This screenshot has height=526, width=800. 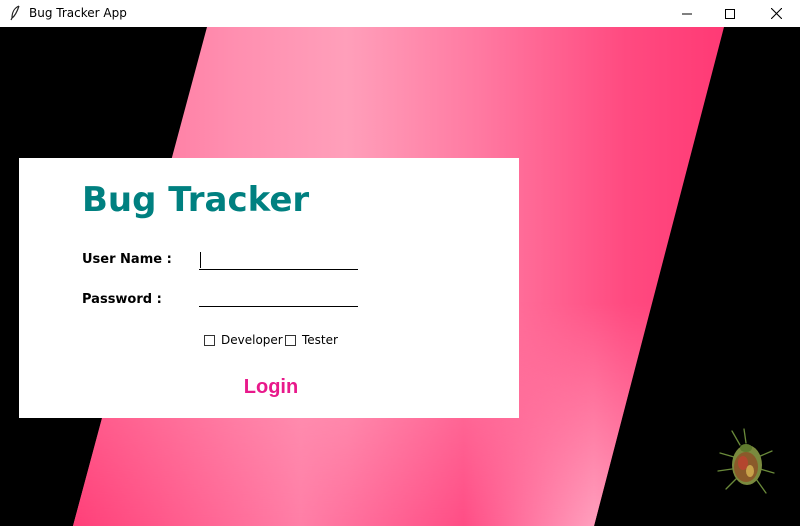 I want to click on tester-checkbox: Tester, so click(x=311, y=340).